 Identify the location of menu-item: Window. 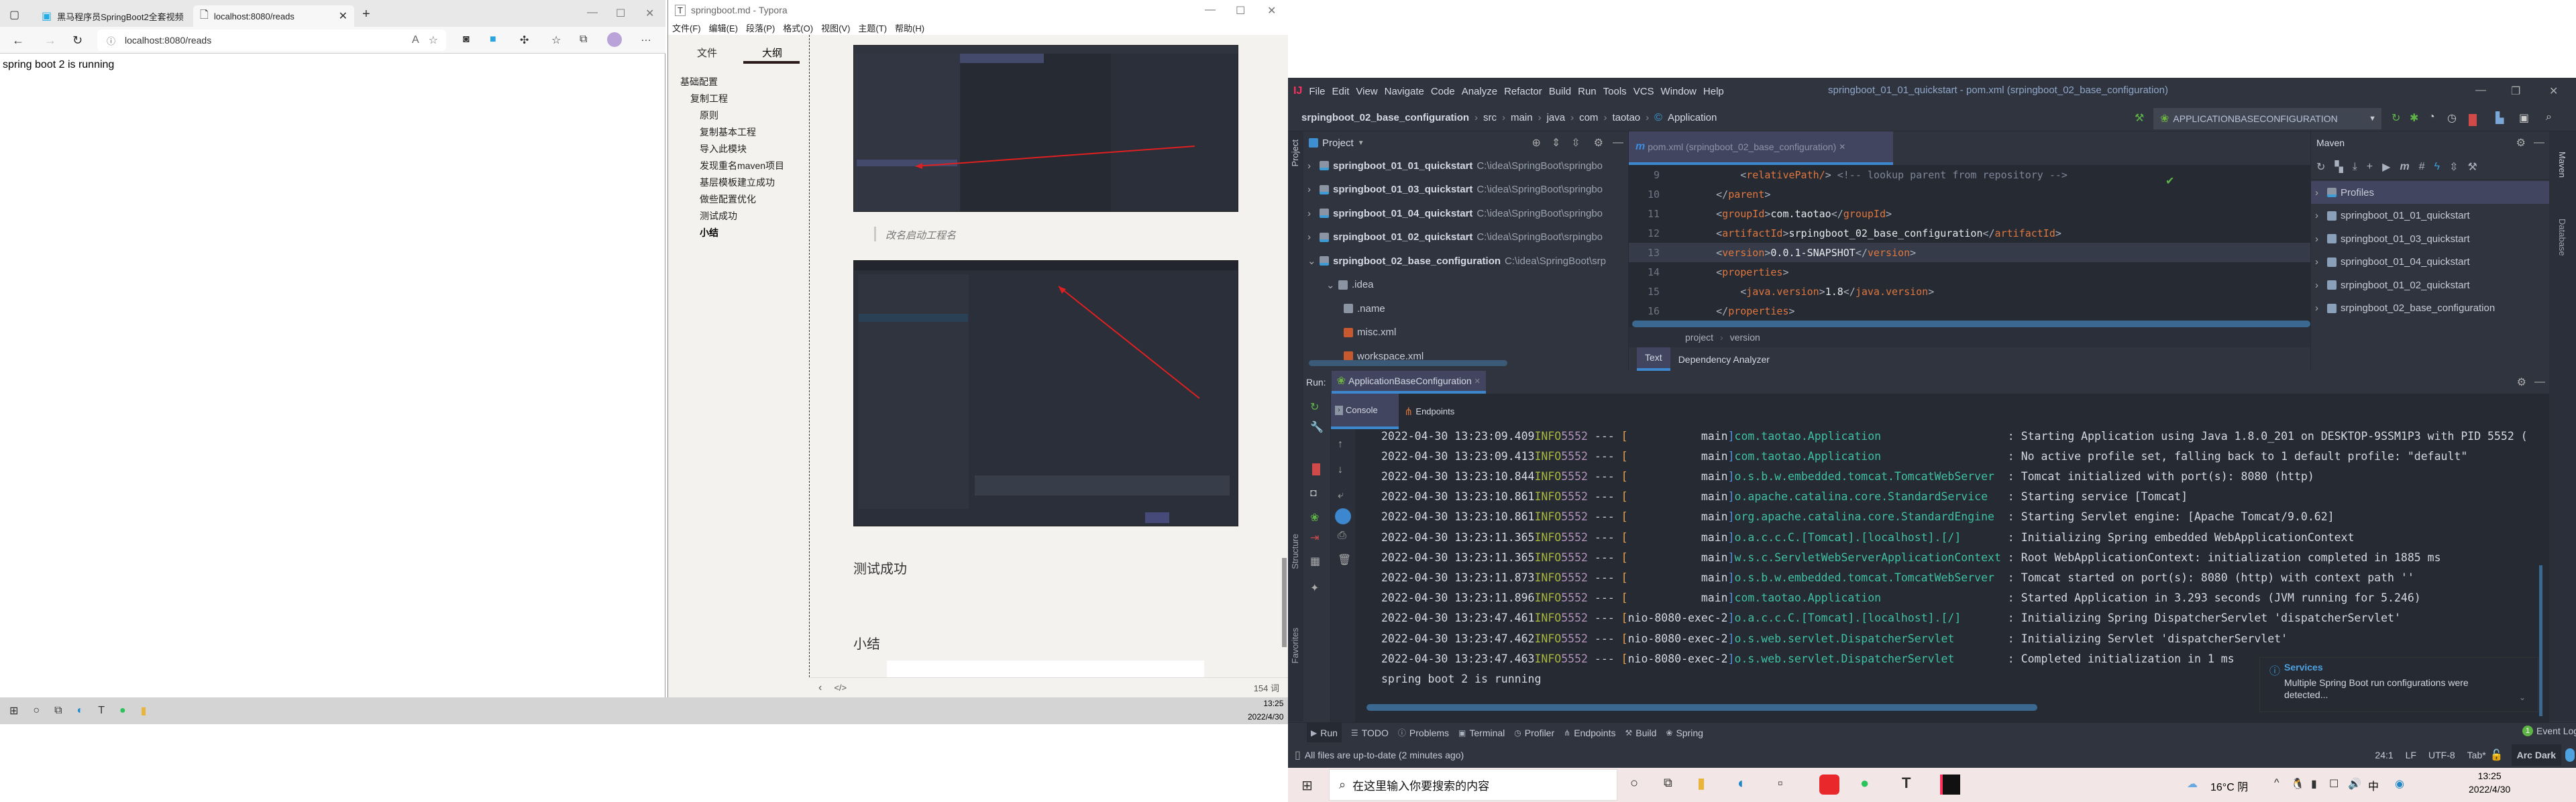
(1679, 91).